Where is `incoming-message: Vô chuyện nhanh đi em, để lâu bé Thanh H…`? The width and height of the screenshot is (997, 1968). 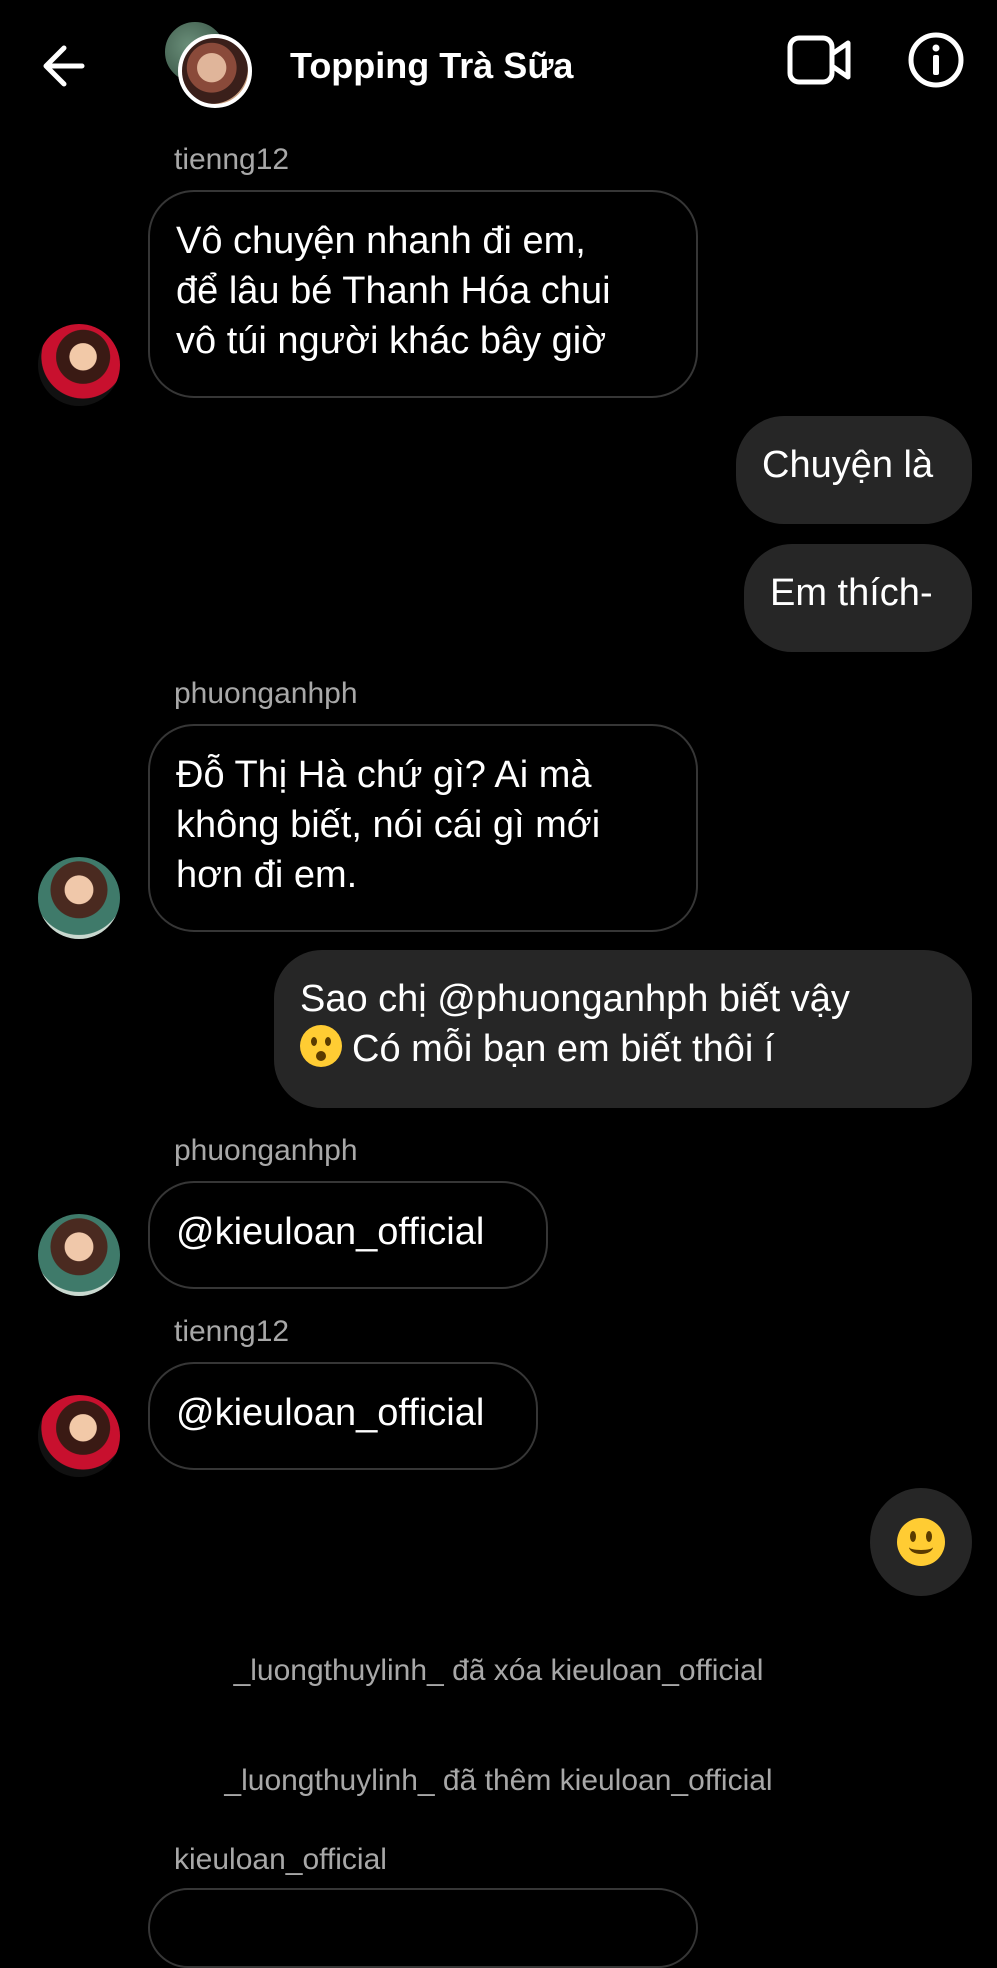 incoming-message: Vô chuyện nhanh đi em, để lâu bé Thanh H… is located at coordinates (423, 294).